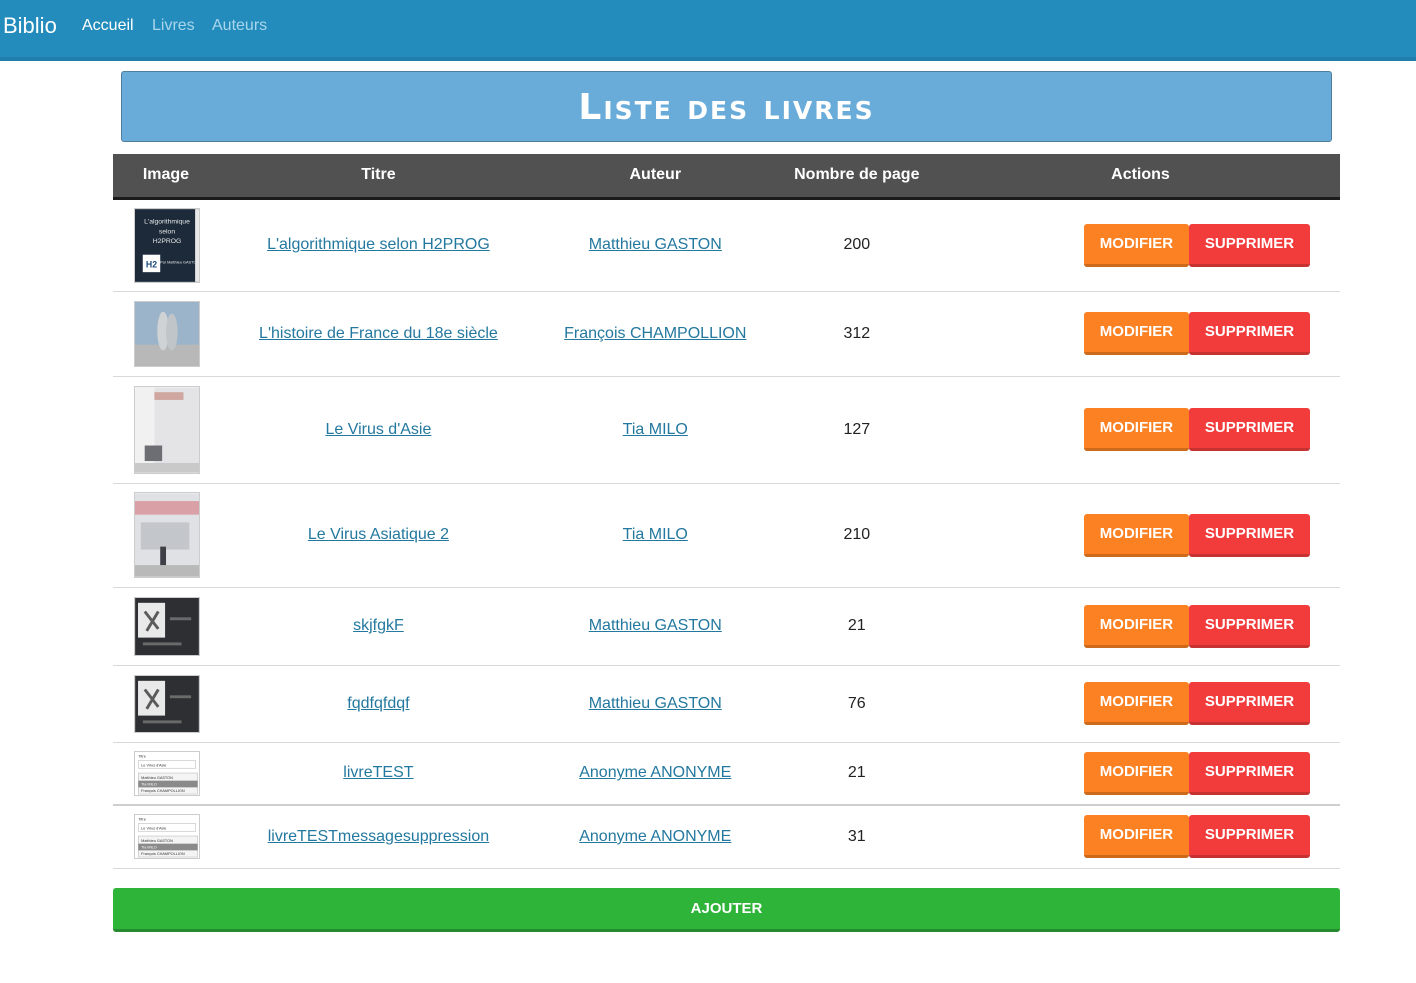 The width and height of the screenshot is (1416, 983). What do you see at coordinates (167, 221) in the screenshot?
I see `svg-text: L'algorithmique` at bounding box center [167, 221].